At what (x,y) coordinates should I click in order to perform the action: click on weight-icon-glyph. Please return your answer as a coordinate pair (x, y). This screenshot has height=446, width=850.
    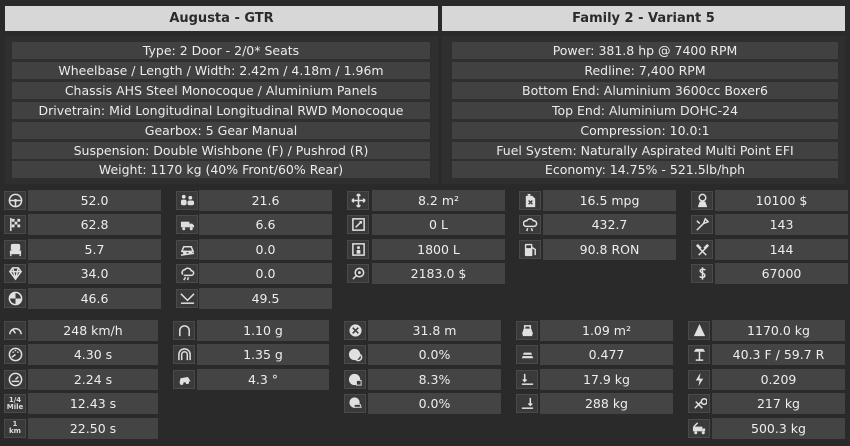
    Looking at the image, I should click on (699, 330).